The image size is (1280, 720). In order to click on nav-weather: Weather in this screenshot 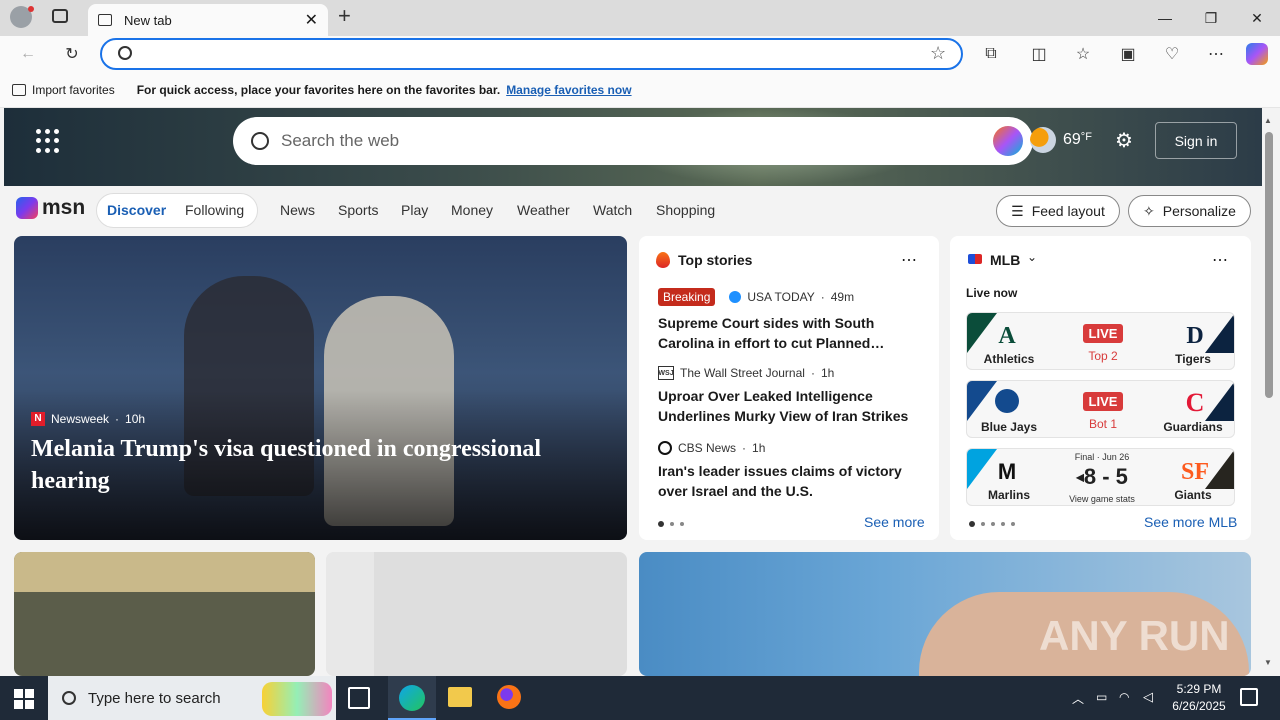, I will do `click(543, 210)`.